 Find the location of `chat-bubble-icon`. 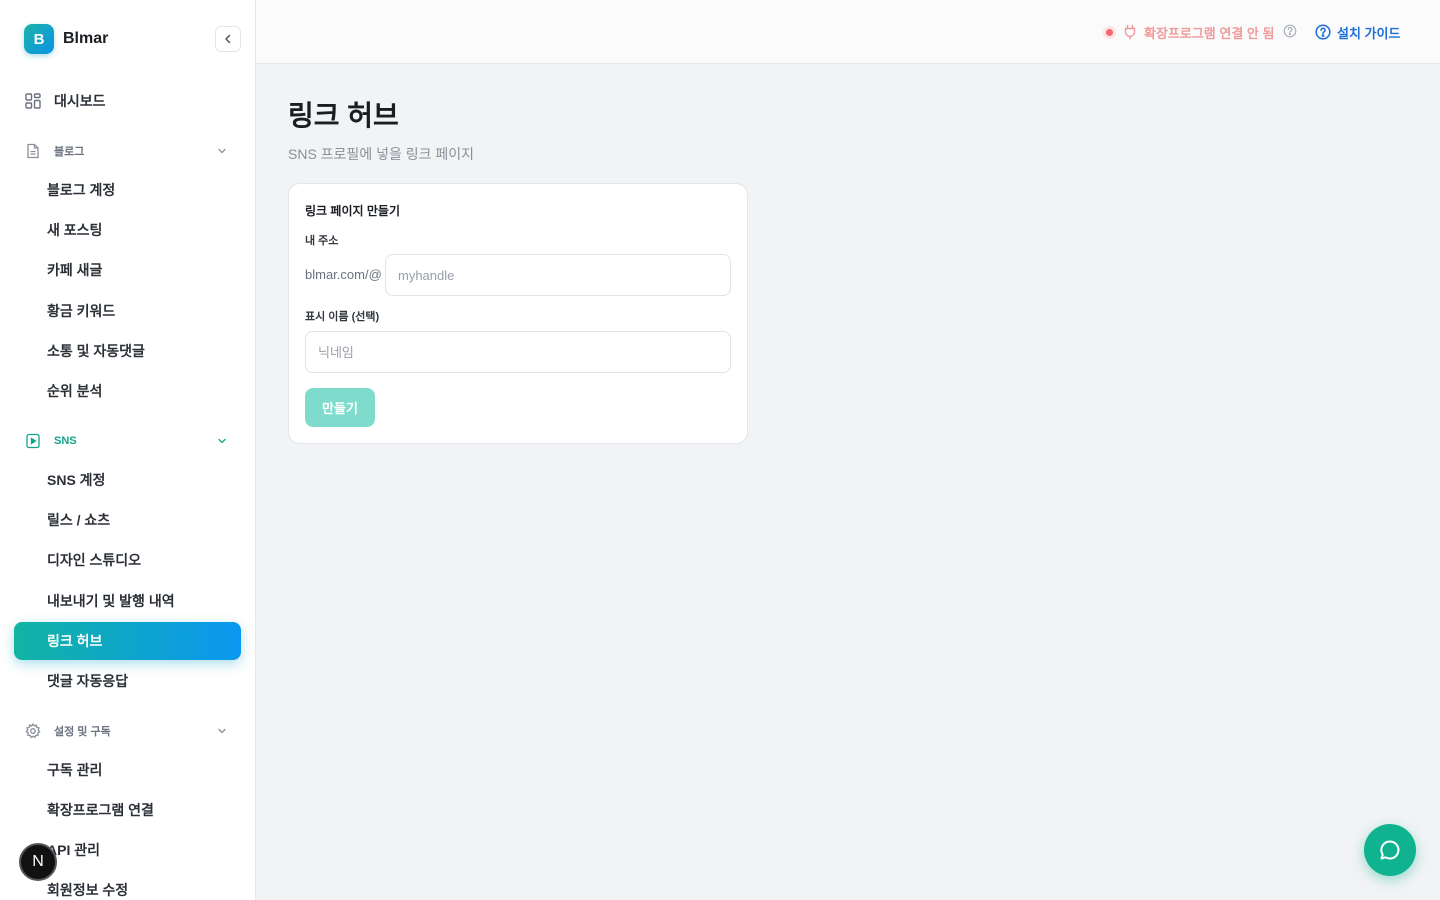

chat-bubble-icon is located at coordinates (1390, 850).